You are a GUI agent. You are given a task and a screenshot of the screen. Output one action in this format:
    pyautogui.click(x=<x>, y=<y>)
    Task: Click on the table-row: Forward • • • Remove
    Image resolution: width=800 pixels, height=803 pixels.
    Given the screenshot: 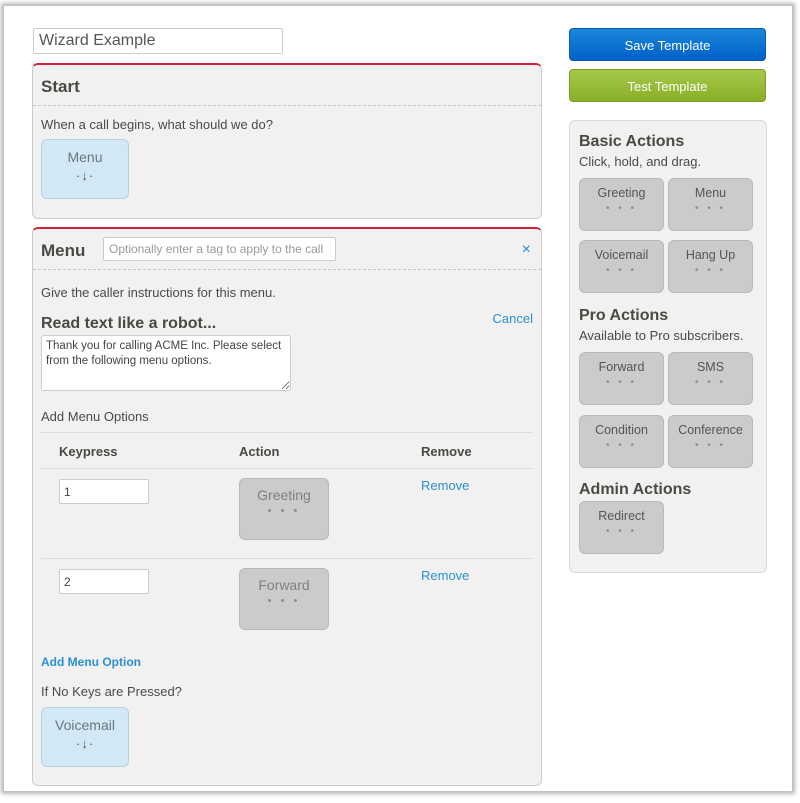 What is the action you would take?
    pyautogui.click(x=287, y=603)
    